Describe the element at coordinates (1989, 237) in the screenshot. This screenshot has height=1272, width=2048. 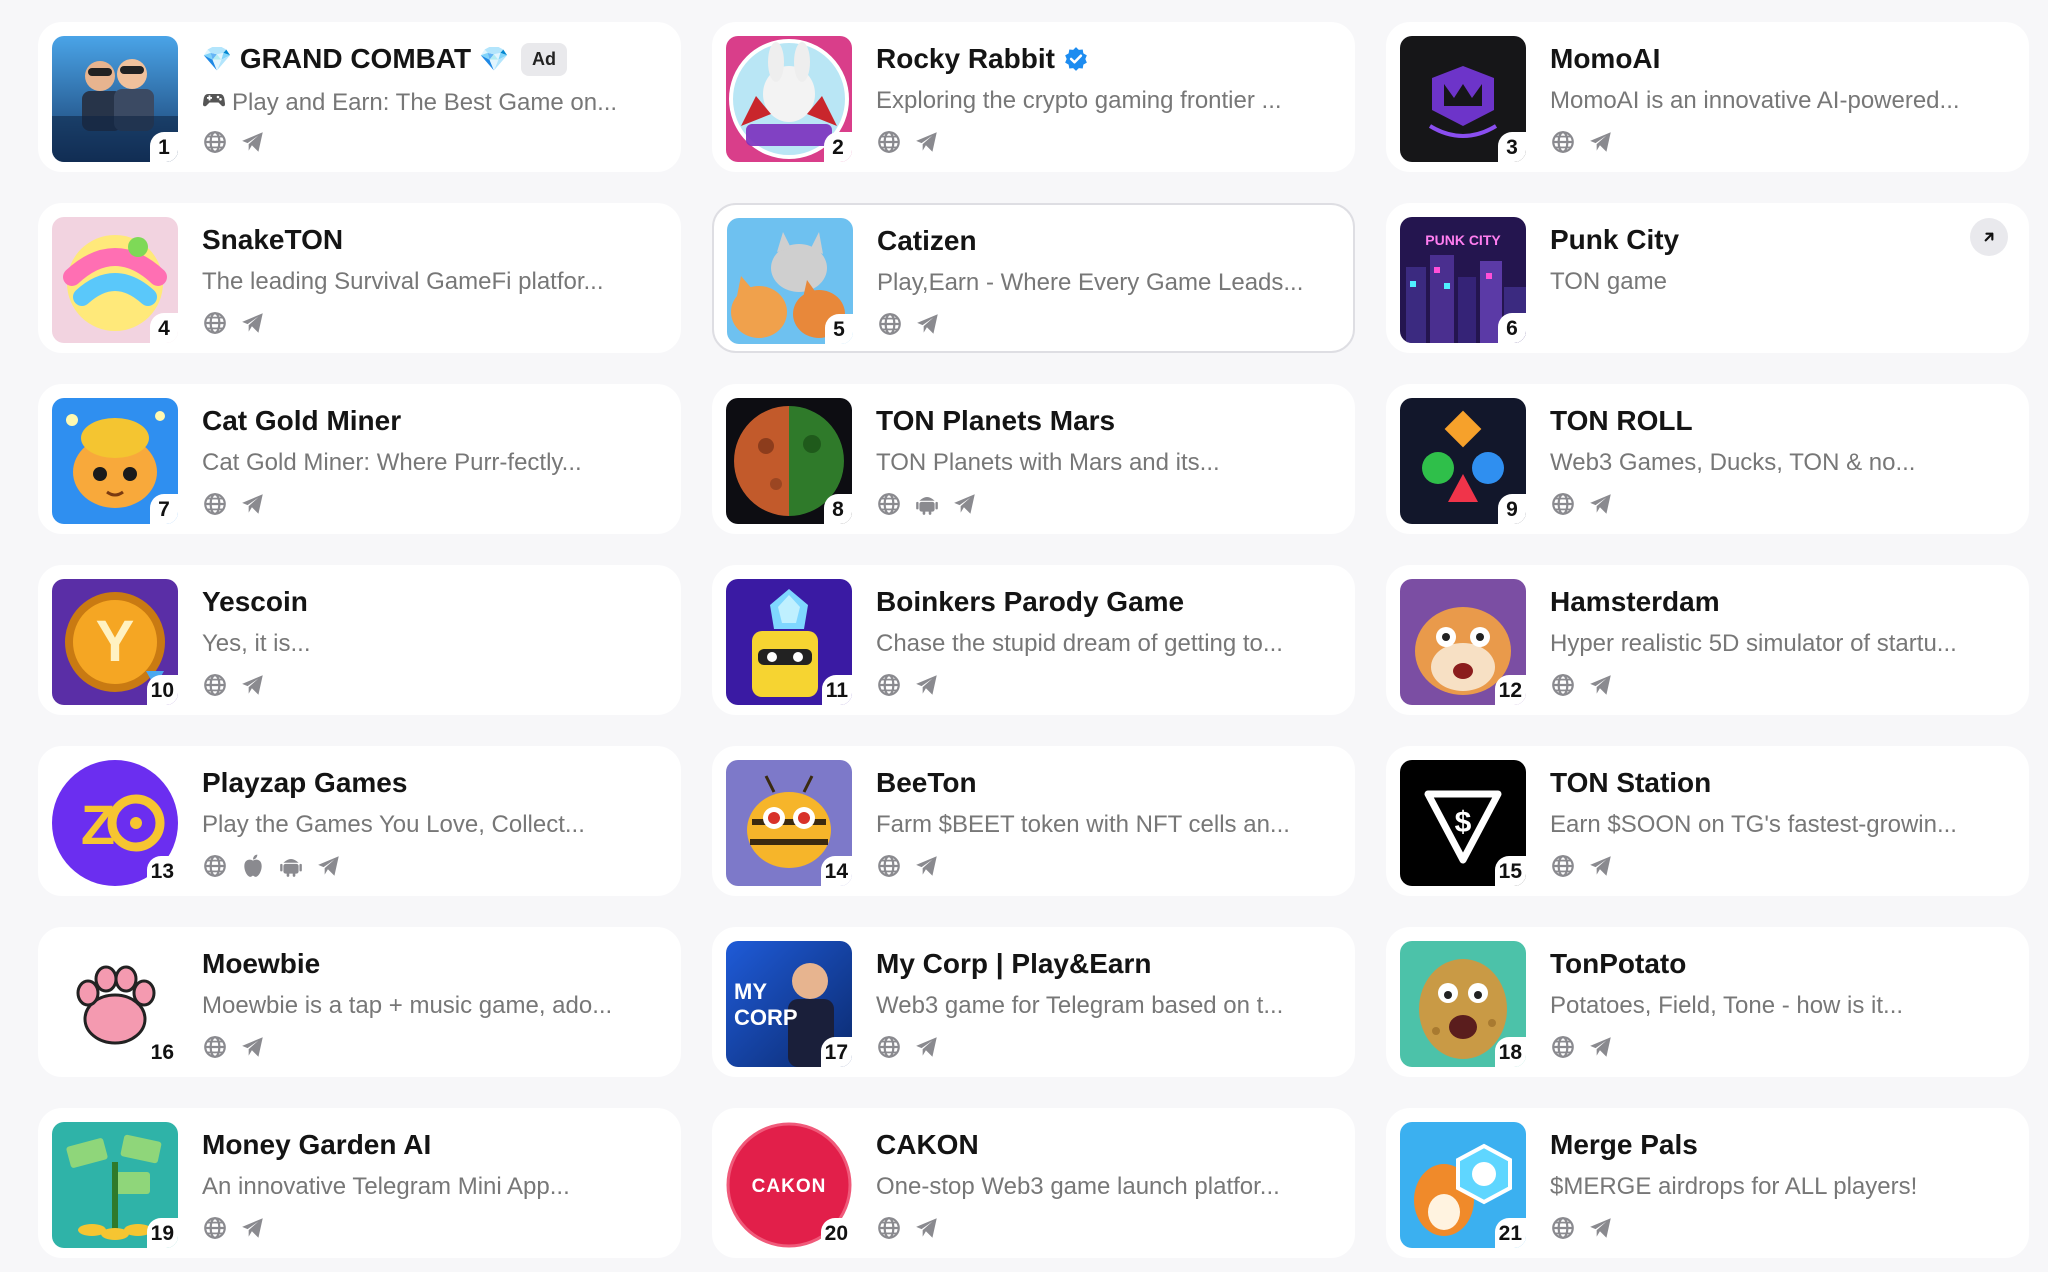
I see `external-link-button` at that location.